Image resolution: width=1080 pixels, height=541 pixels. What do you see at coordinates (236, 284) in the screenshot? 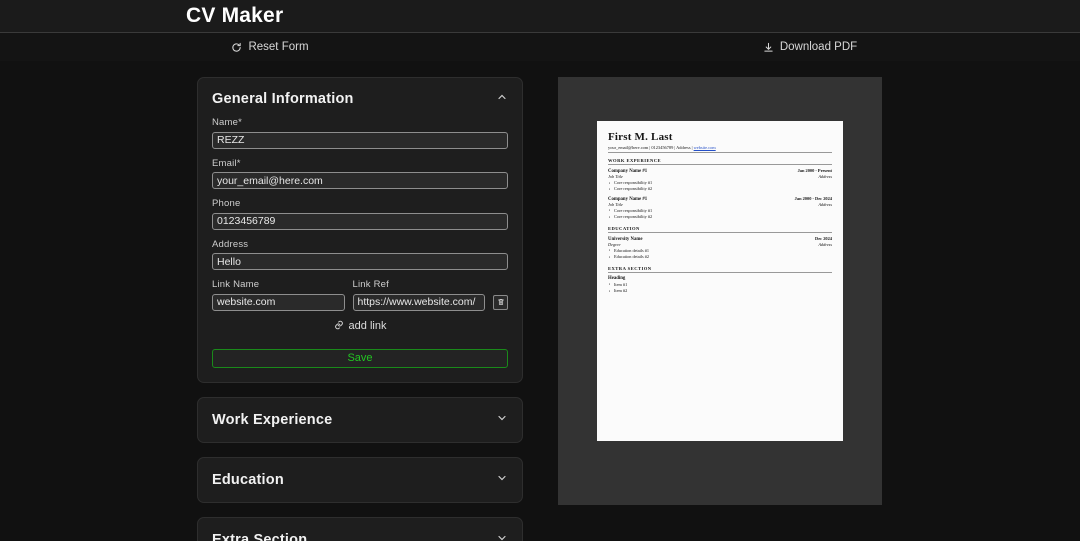
I see `link-name-label: Link Name` at bounding box center [236, 284].